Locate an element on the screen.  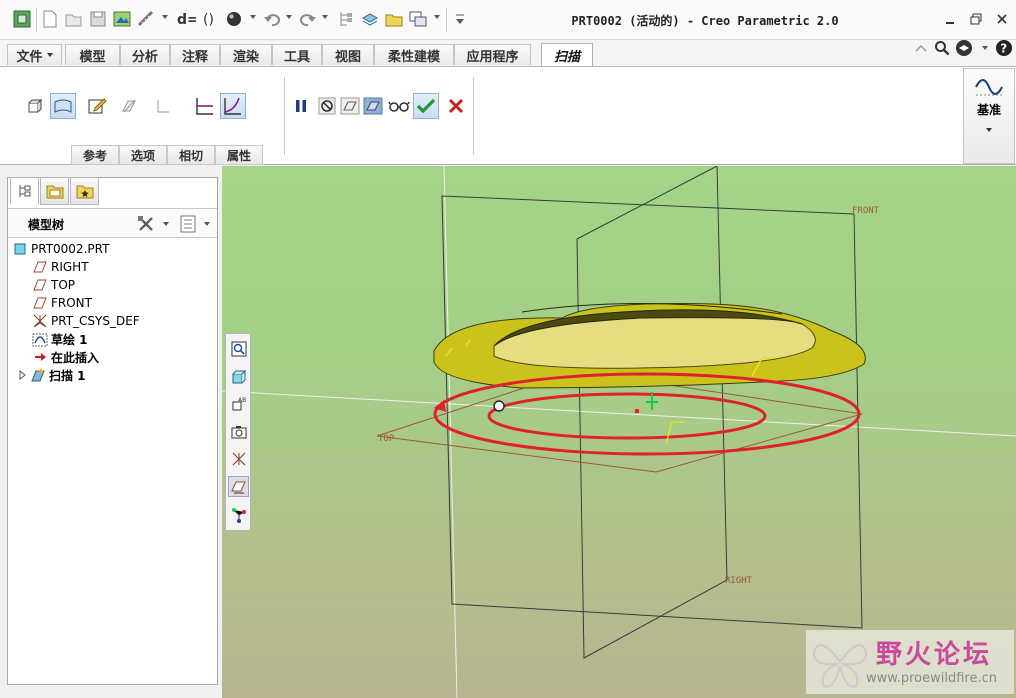
open-file-icon is located at coordinates (74, 19).